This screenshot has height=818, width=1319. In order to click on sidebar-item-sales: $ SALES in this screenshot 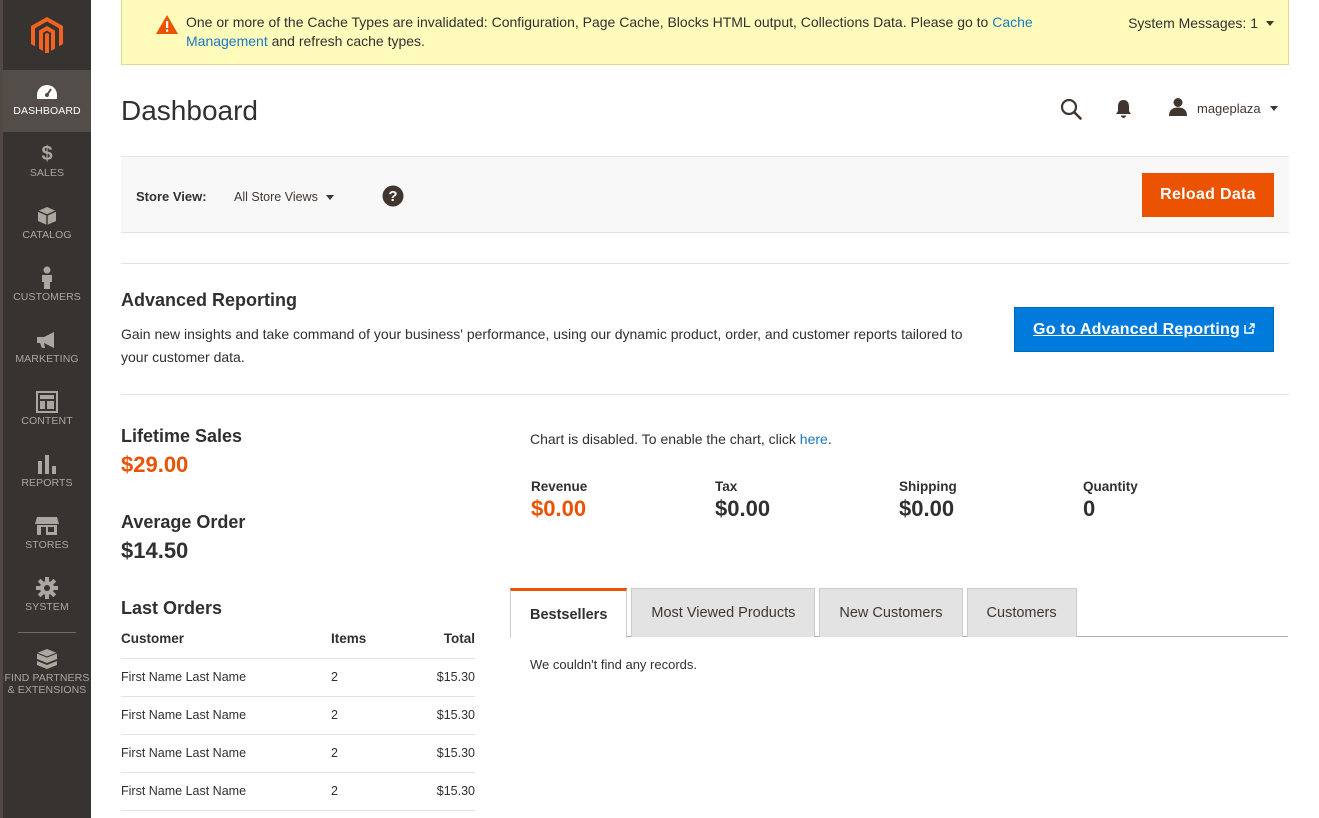, I will do `click(47, 163)`.